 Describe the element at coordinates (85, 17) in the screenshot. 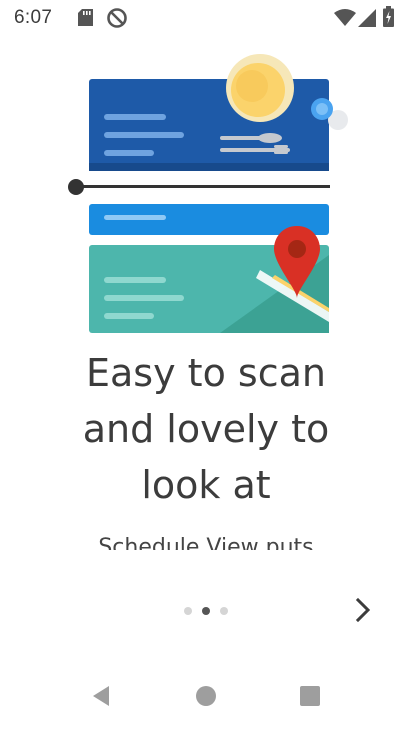

I see `sd-card-icon` at that location.